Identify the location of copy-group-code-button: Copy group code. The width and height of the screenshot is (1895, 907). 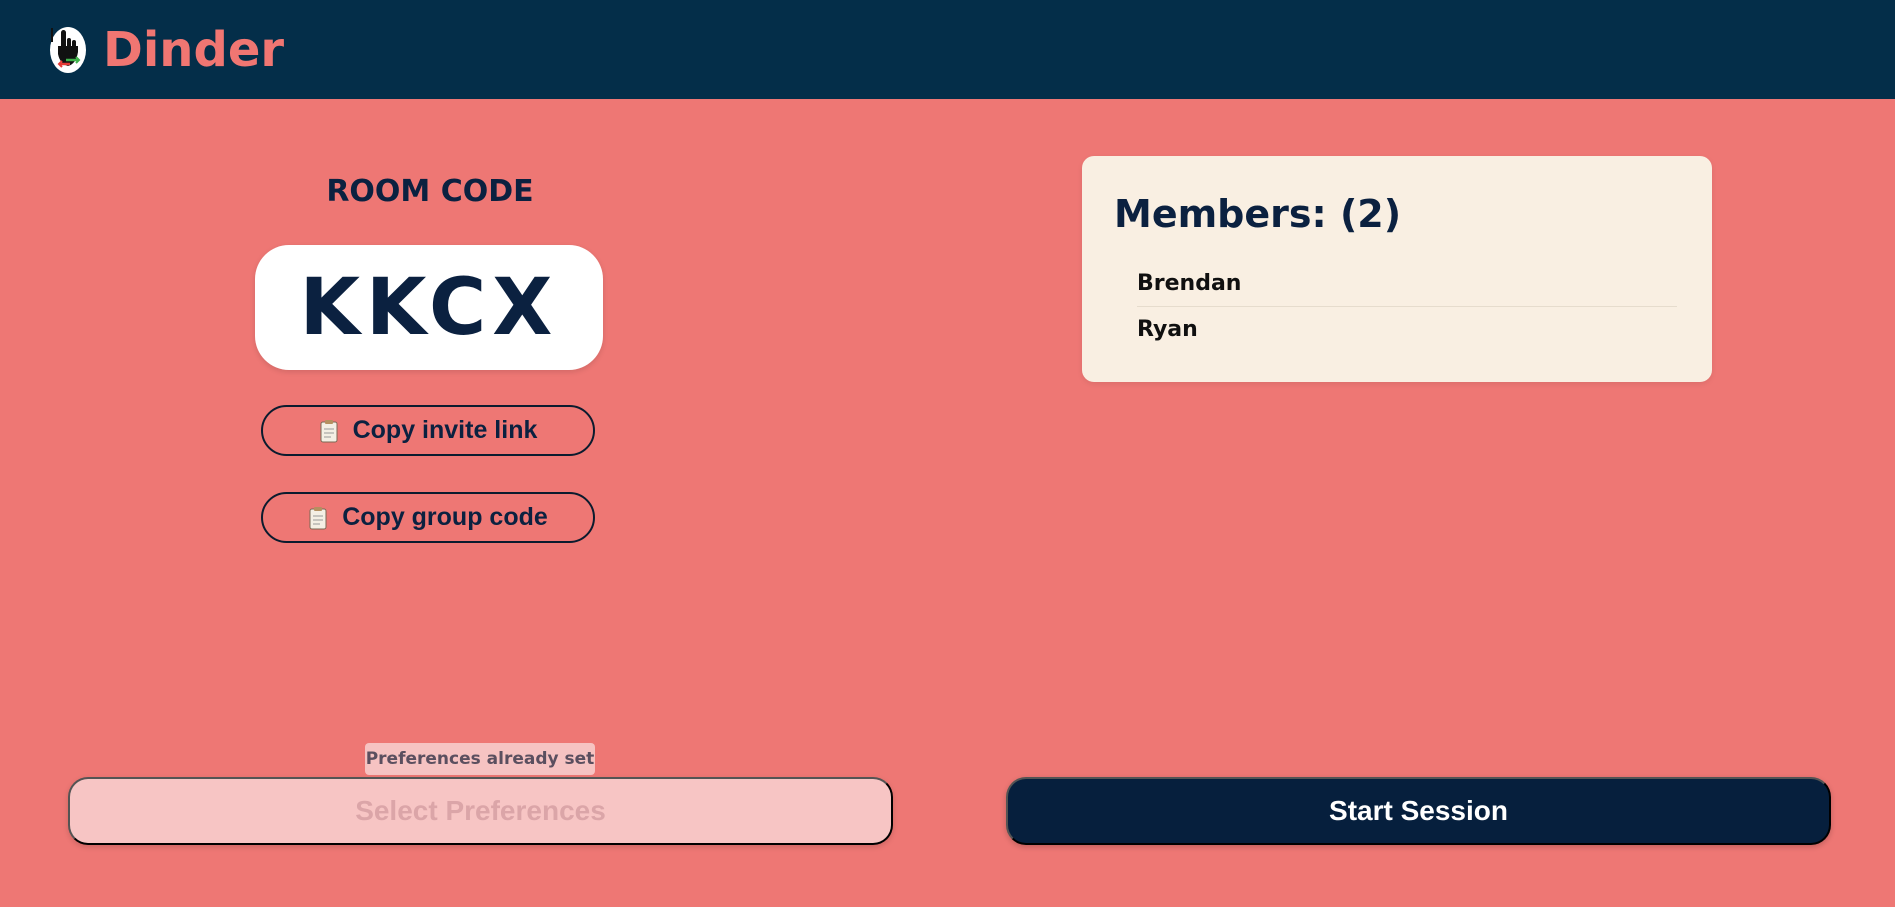
(428, 517).